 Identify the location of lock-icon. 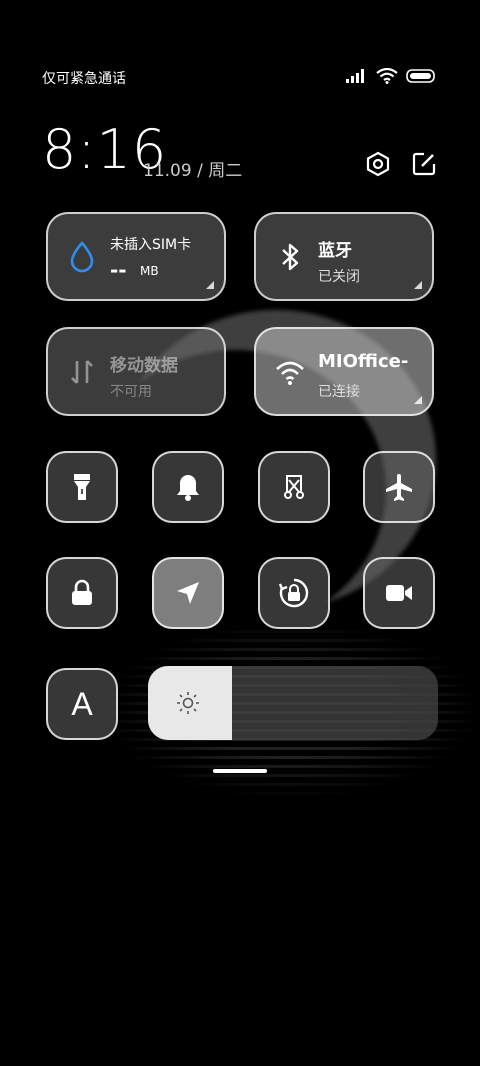
(82, 592).